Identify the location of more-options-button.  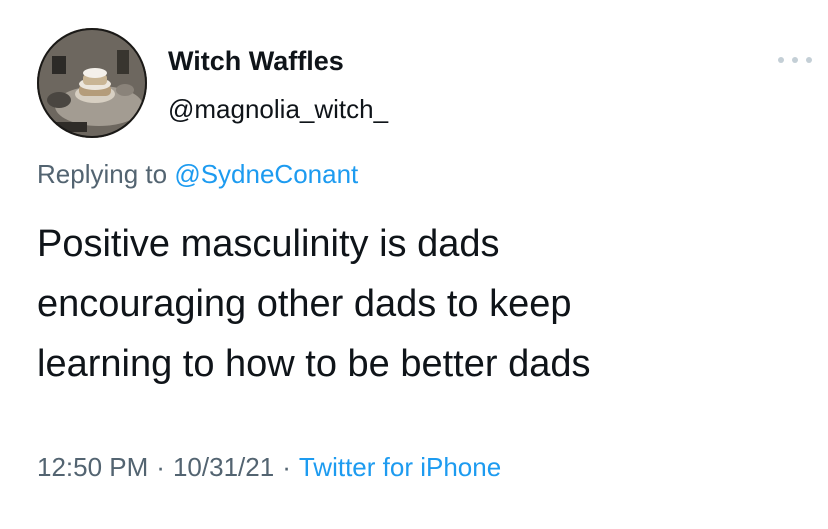
(795, 60).